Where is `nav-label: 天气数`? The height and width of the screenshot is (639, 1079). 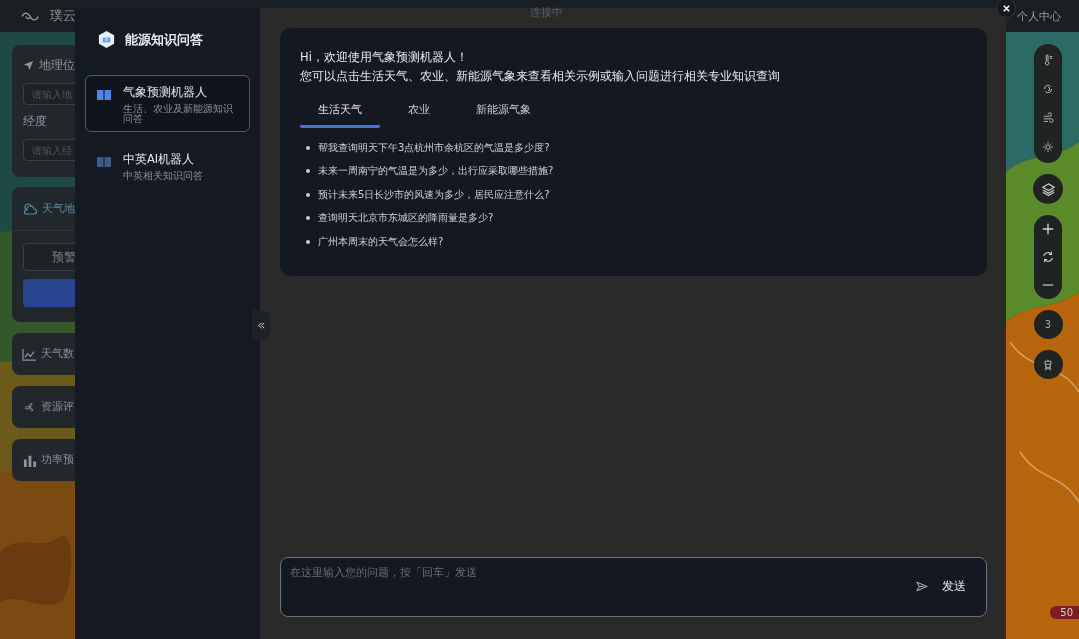 nav-label: 天气数 is located at coordinates (57, 354).